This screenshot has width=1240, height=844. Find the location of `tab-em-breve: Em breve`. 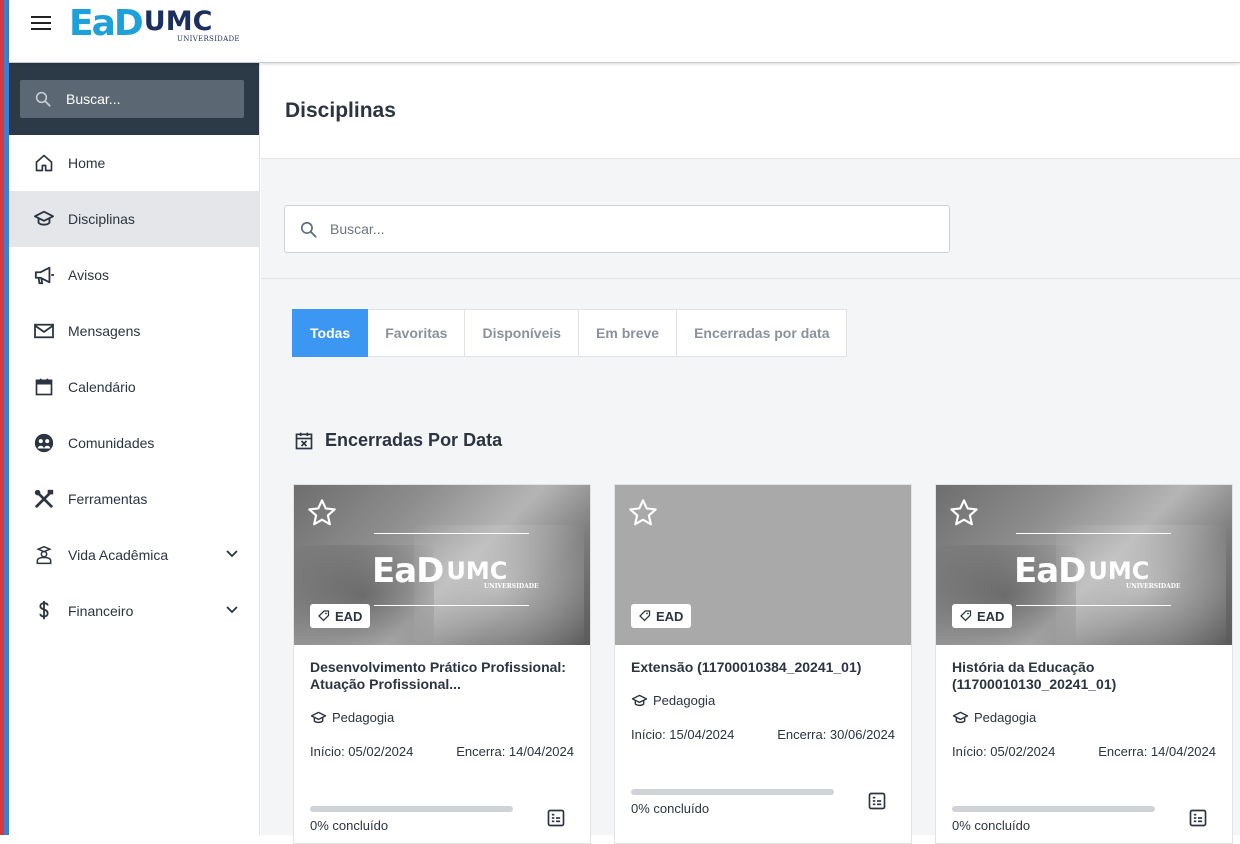

tab-em-breve: Em breve is located at coordinates (628, 333).